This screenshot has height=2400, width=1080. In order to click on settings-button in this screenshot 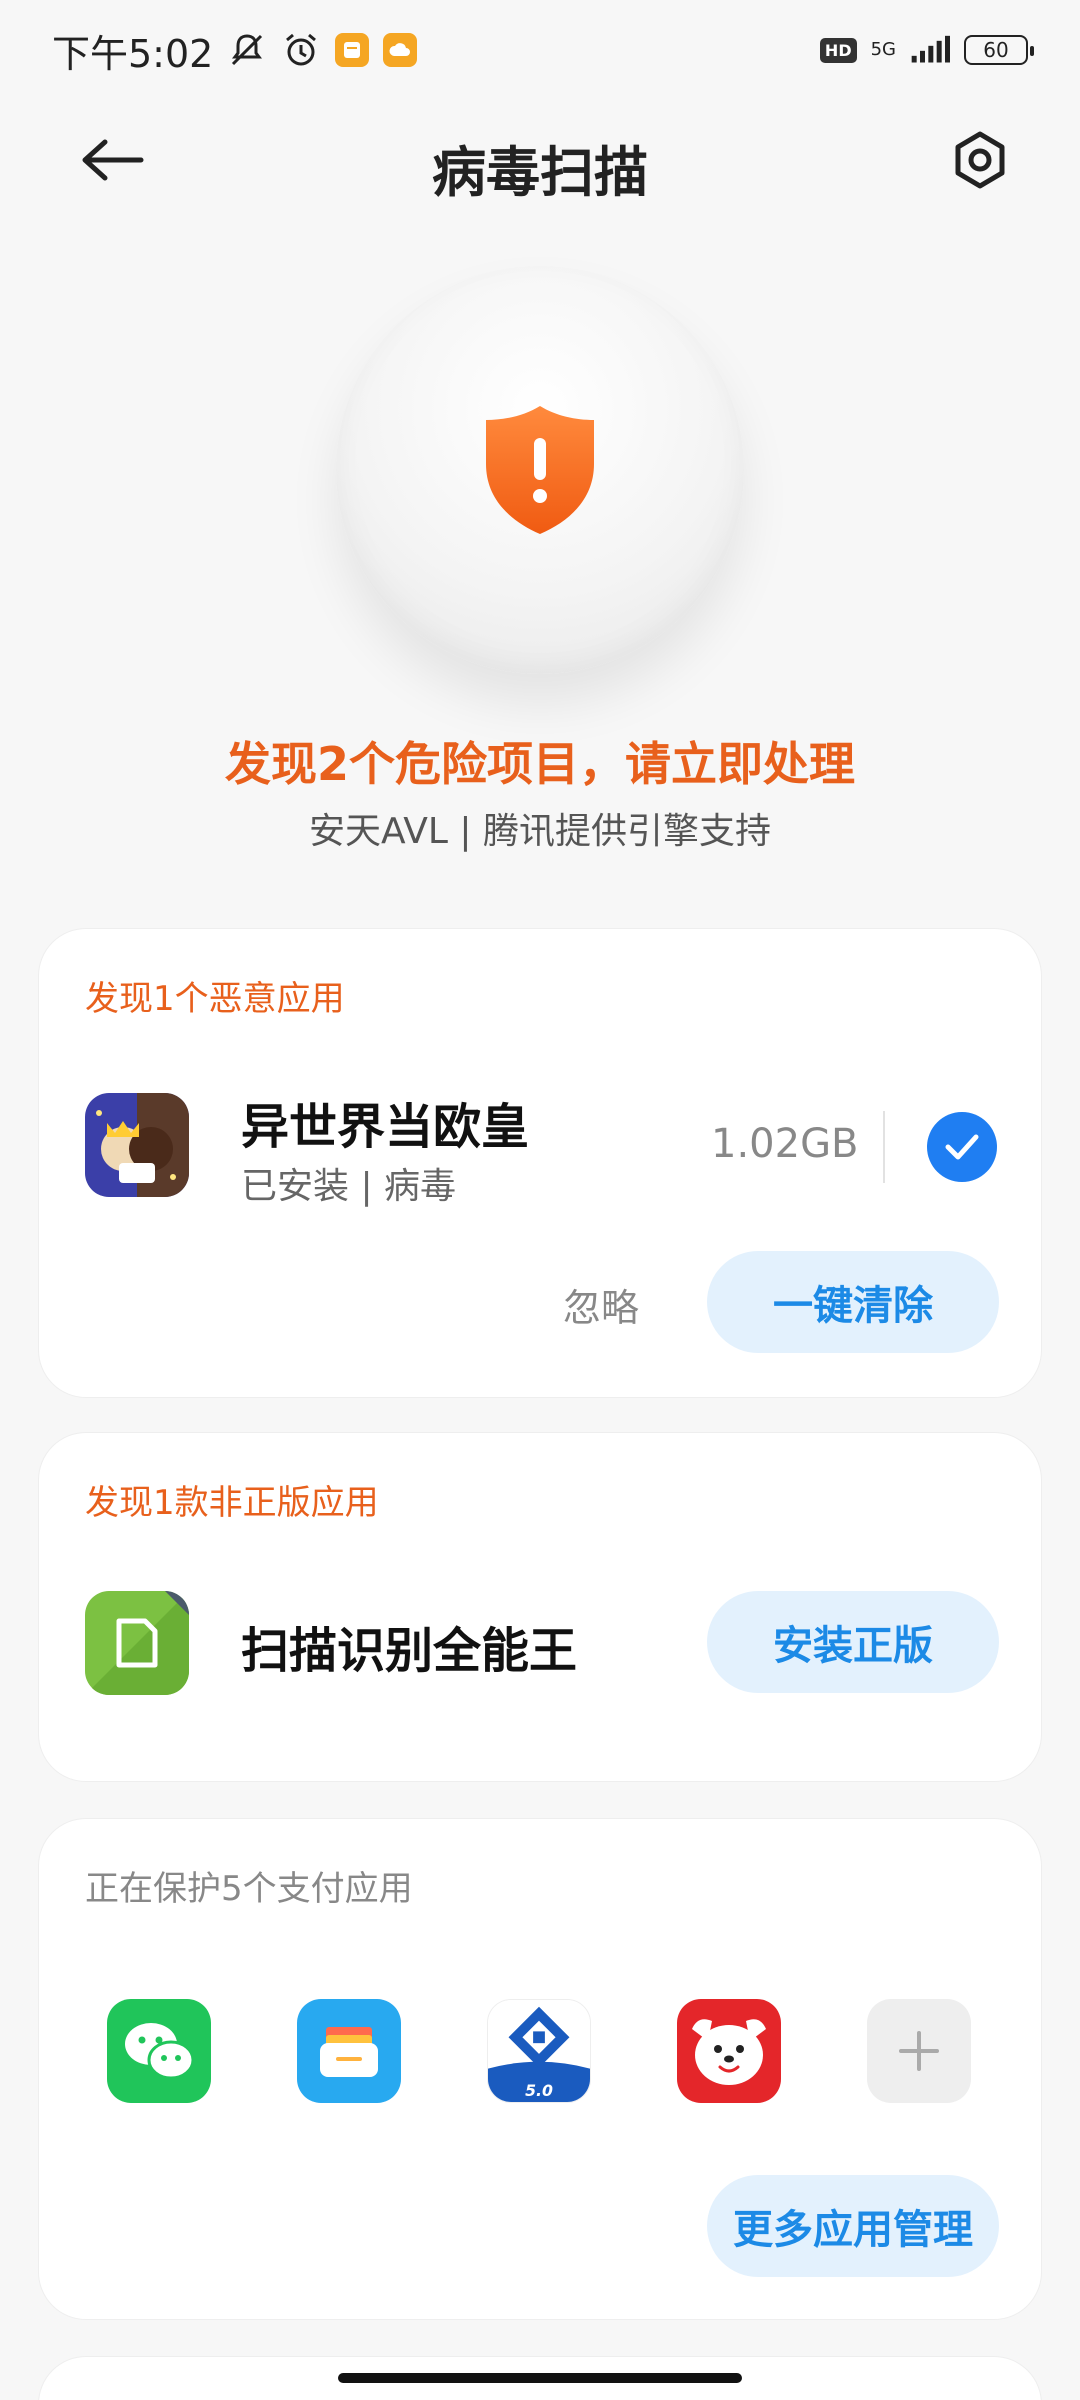, I will do `click(980, 160)`.